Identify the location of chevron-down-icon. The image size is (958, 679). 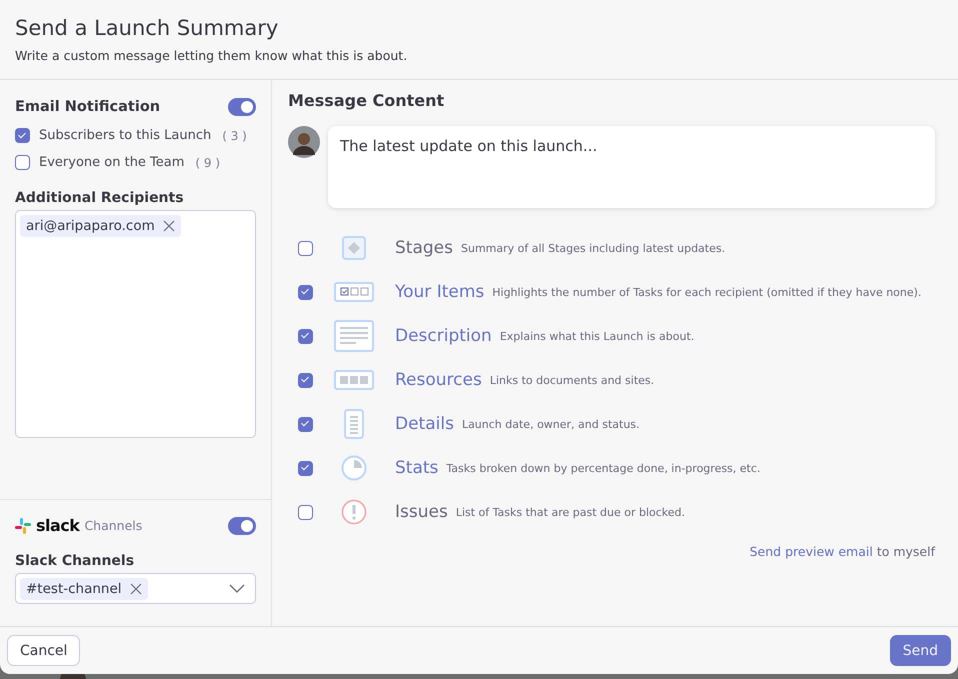
(237, 588).